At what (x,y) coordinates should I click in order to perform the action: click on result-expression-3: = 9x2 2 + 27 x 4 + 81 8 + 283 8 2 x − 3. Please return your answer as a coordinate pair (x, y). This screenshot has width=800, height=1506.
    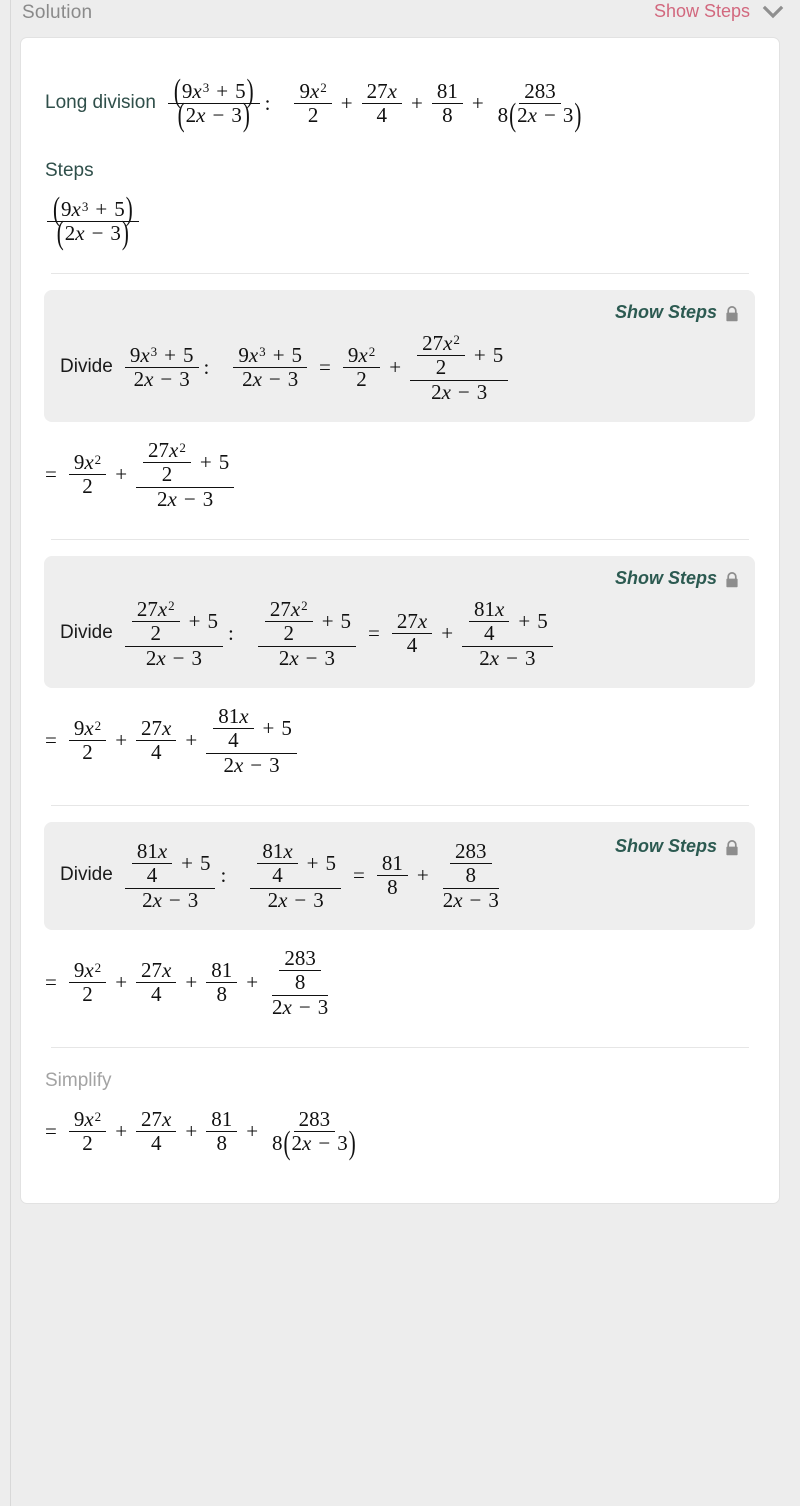
    Looking at the image, I should click on (187, 982).